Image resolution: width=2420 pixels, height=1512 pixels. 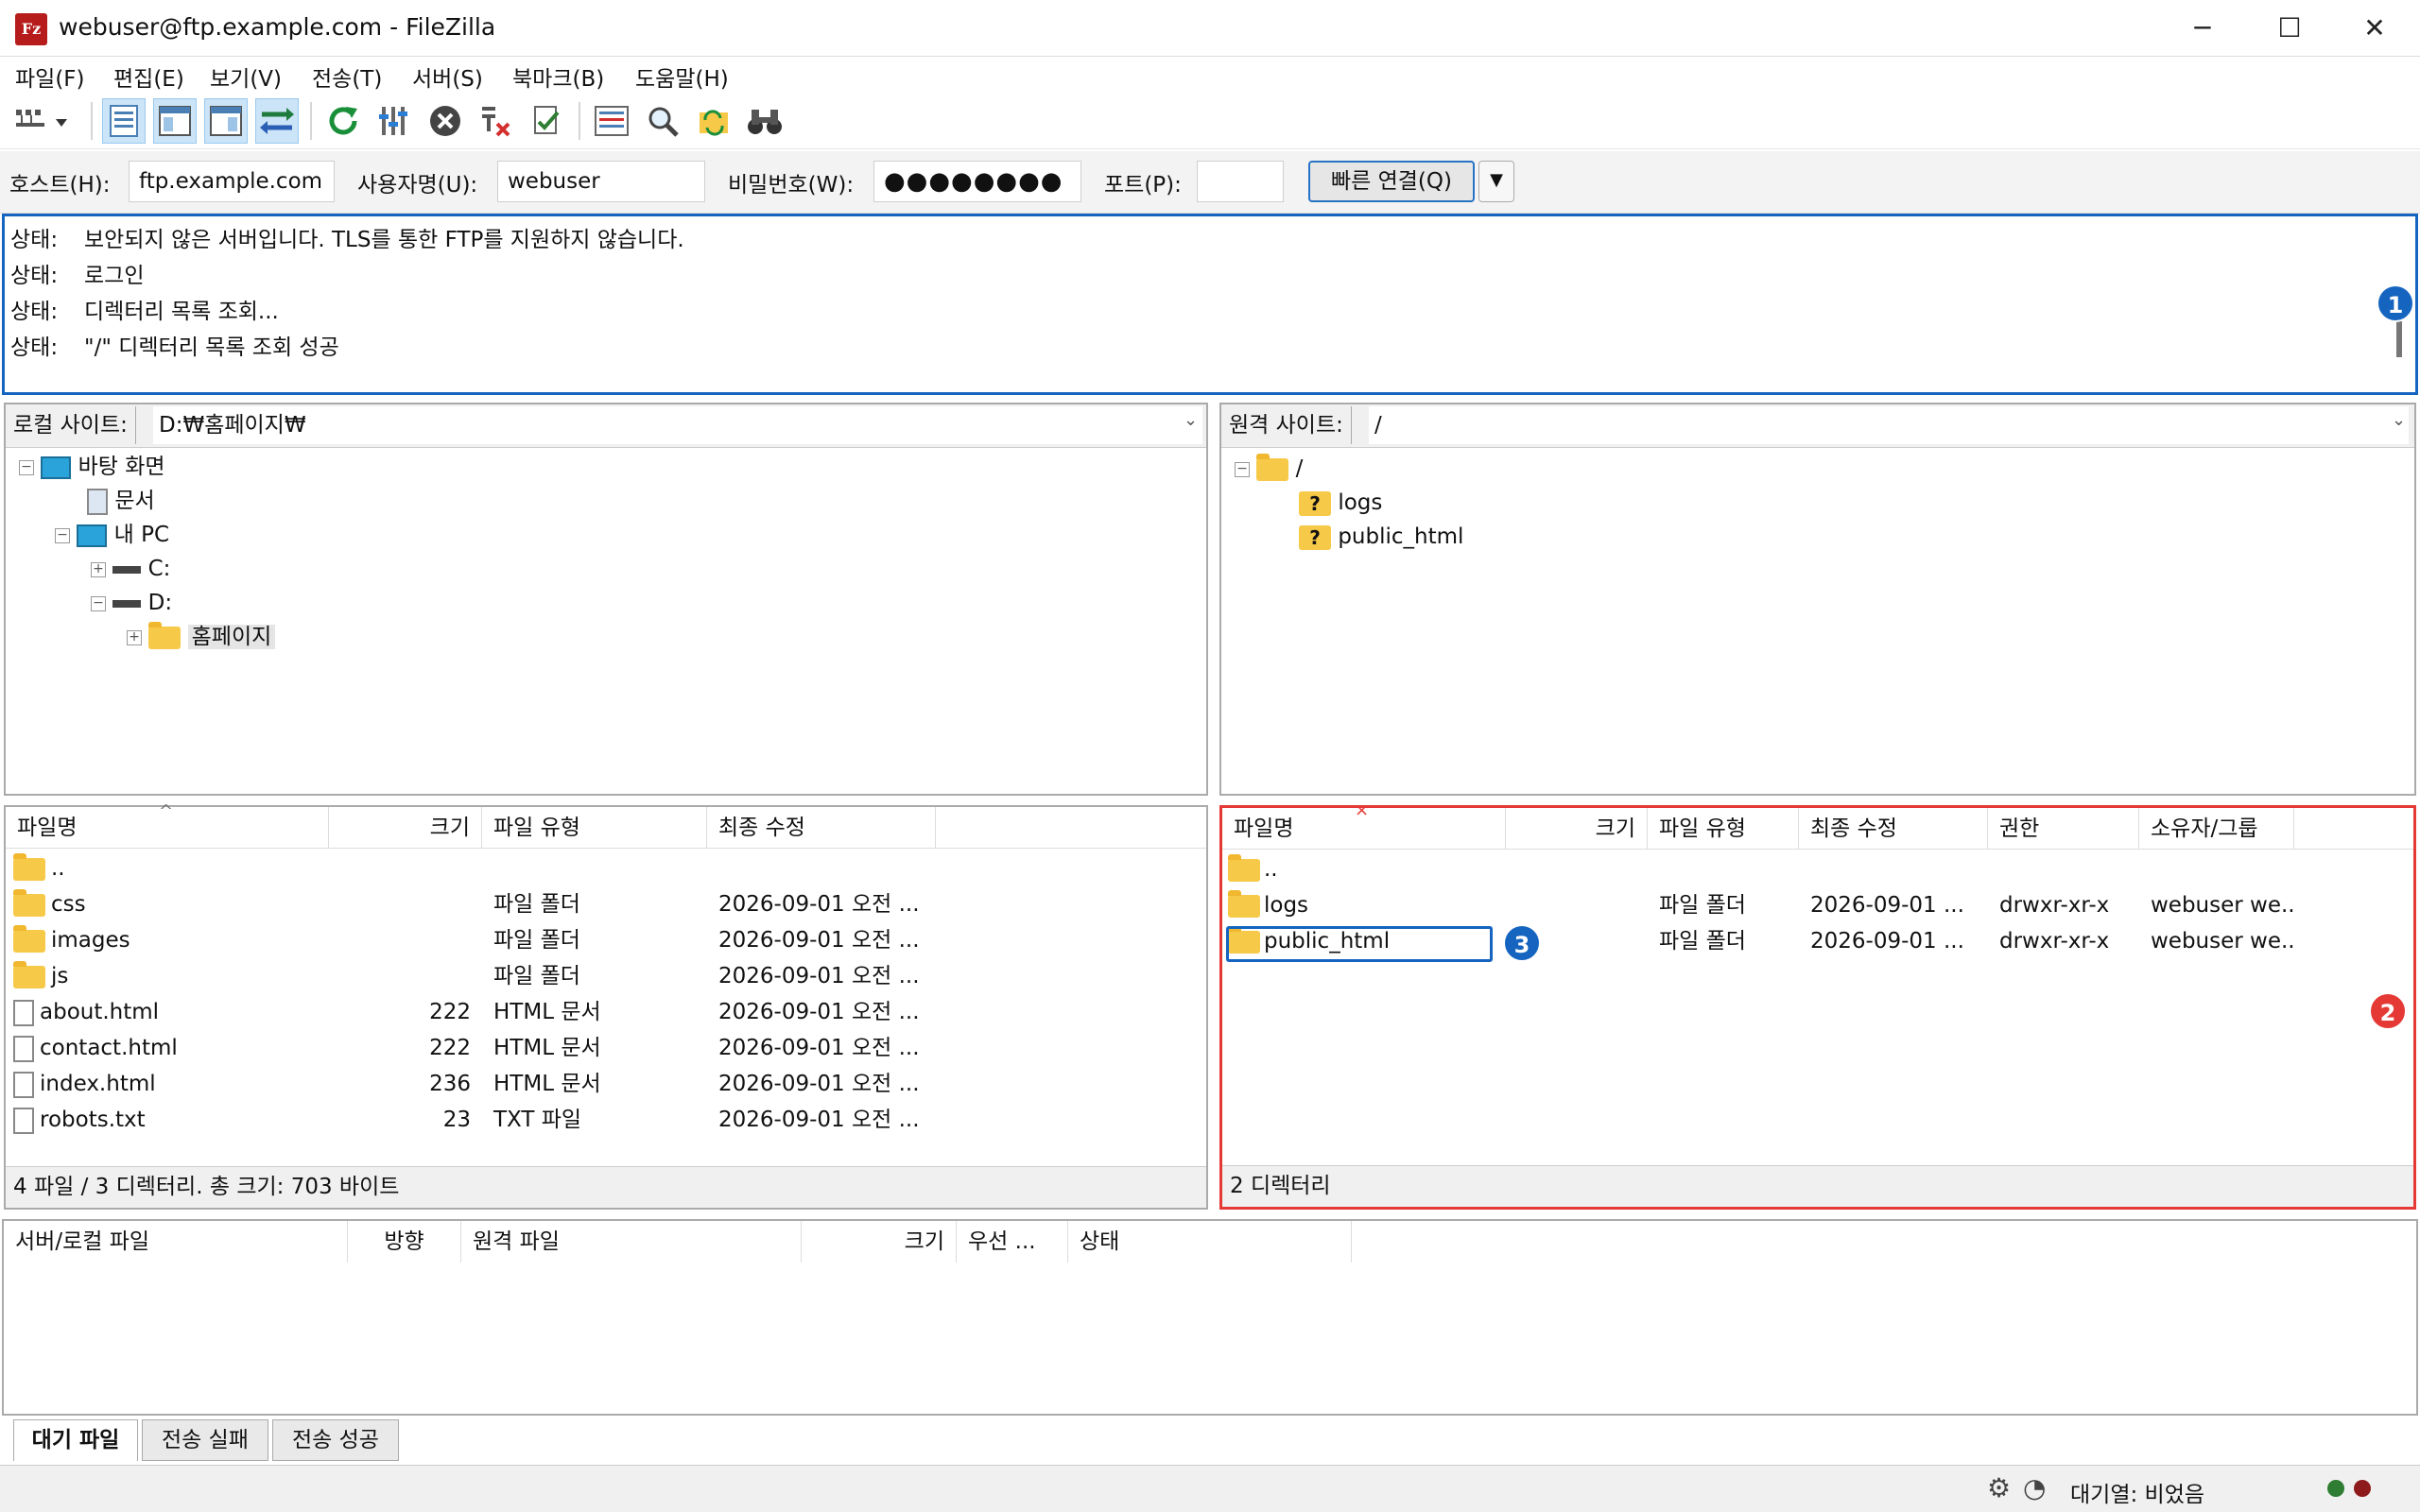 What do you see at coordinates (497, 121) in the screenshot?
I see `disconnect-icon` at bounding box center [497, 121].